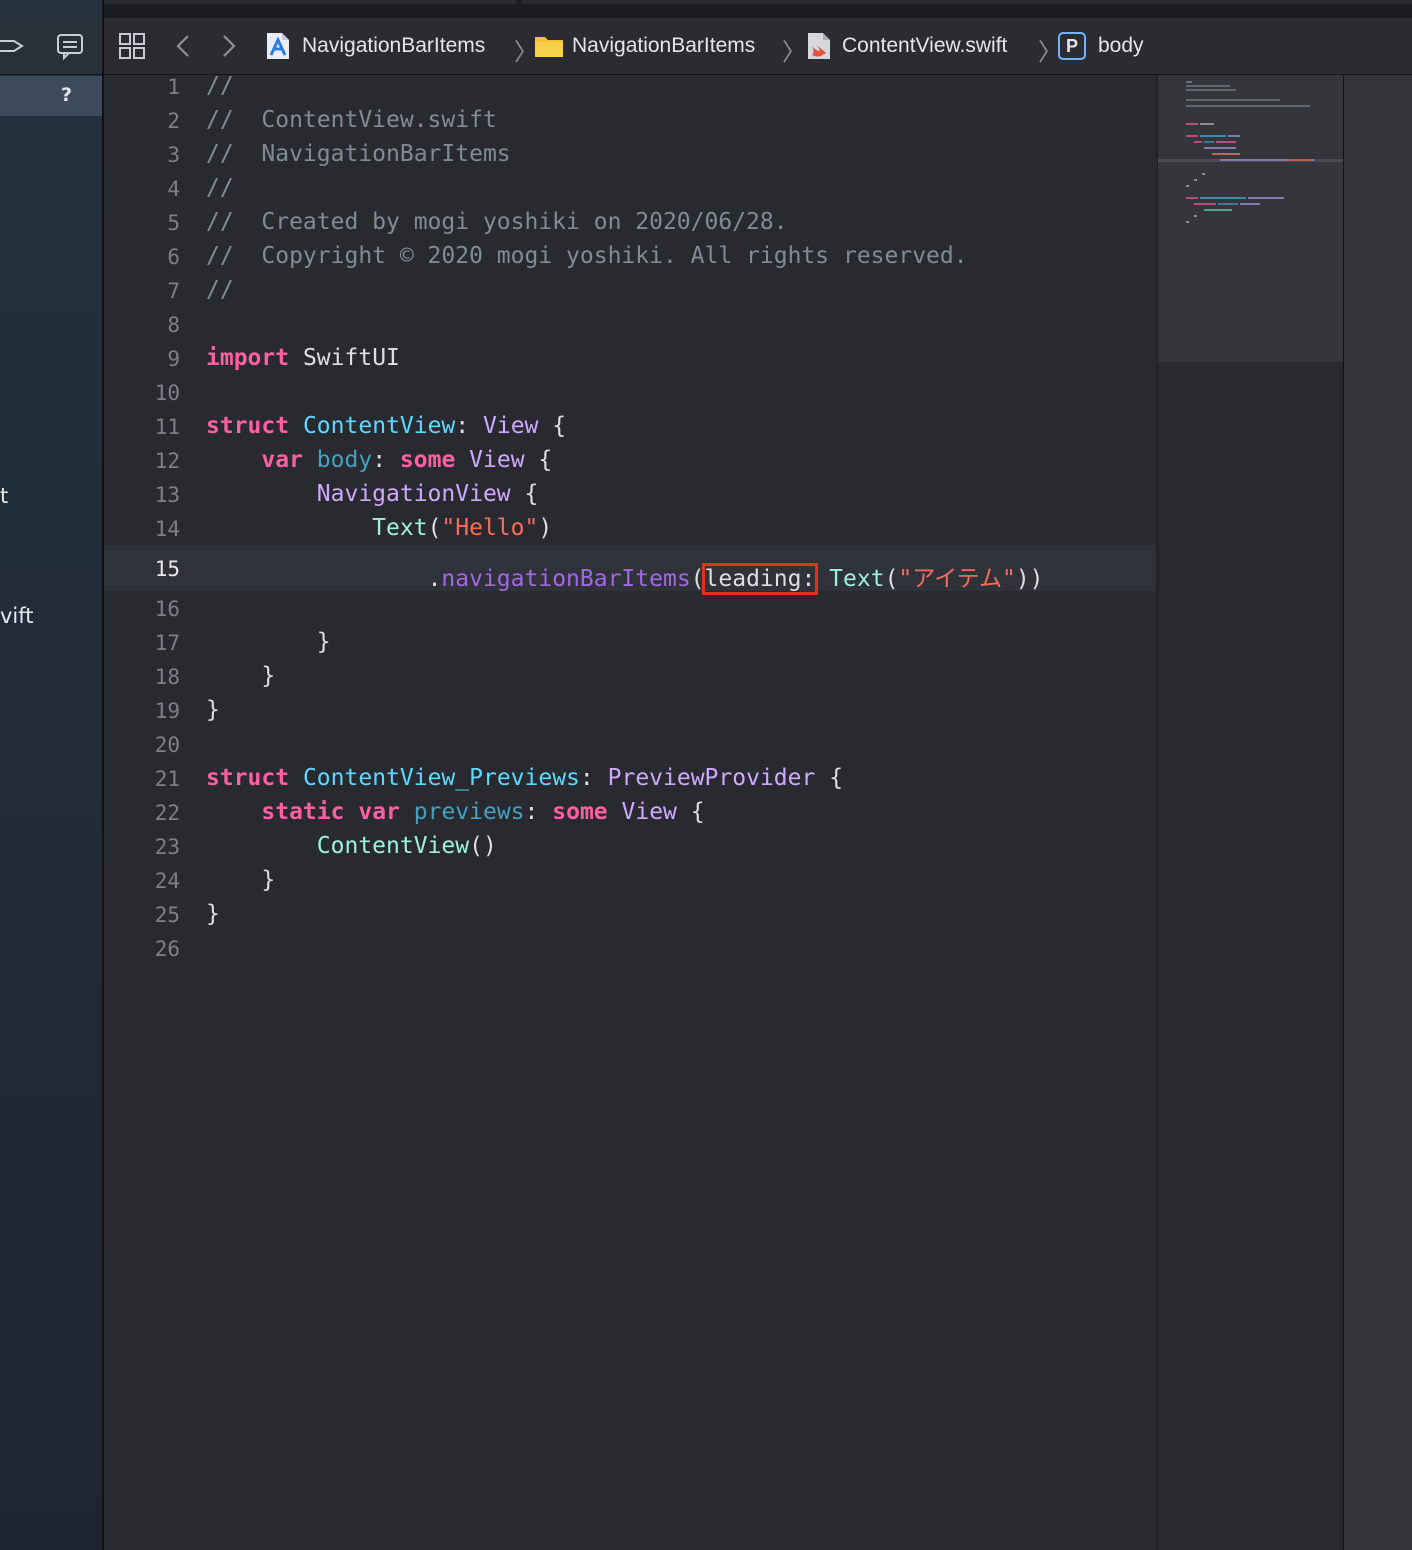  Describe the element at coordinates (167, 915) in the screenshot. I see `line-number: 25` at that location.